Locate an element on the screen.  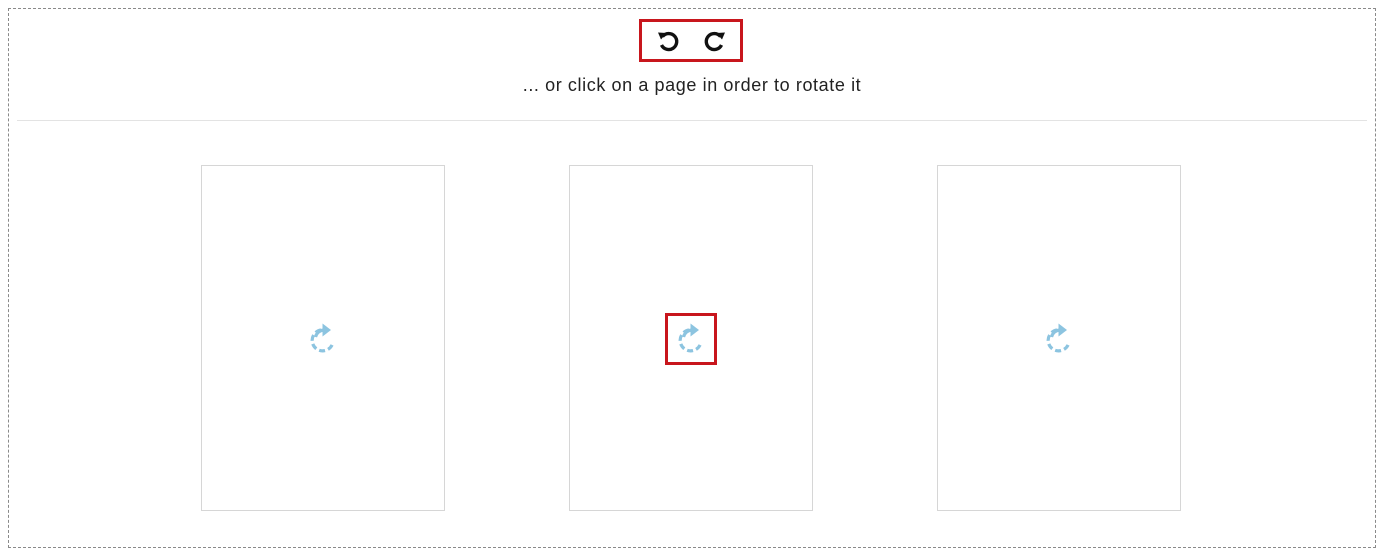
rotate-all-controls is located at coordinates (691, 40).